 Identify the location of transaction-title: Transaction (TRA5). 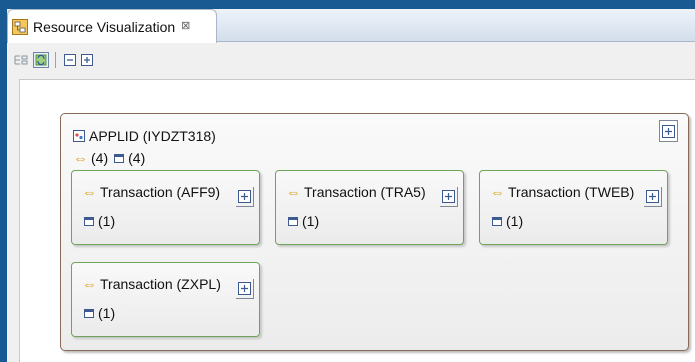
(365, 192).